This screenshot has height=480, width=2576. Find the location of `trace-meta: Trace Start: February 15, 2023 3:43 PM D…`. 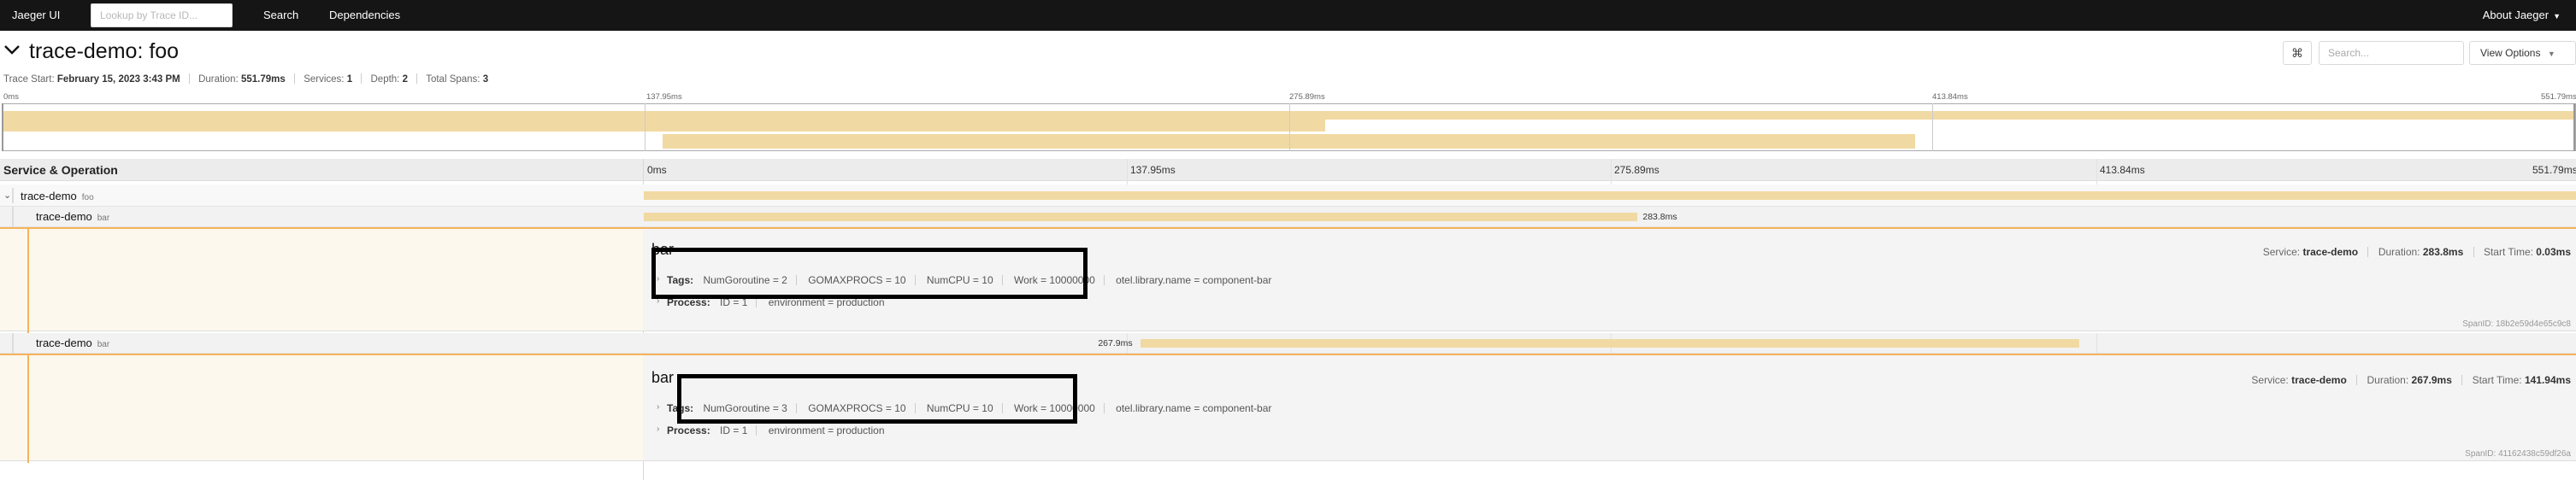

trace-meta: Trace Start: February 15, 2023 3:43 PM D… is located at coordinates (245, 79).